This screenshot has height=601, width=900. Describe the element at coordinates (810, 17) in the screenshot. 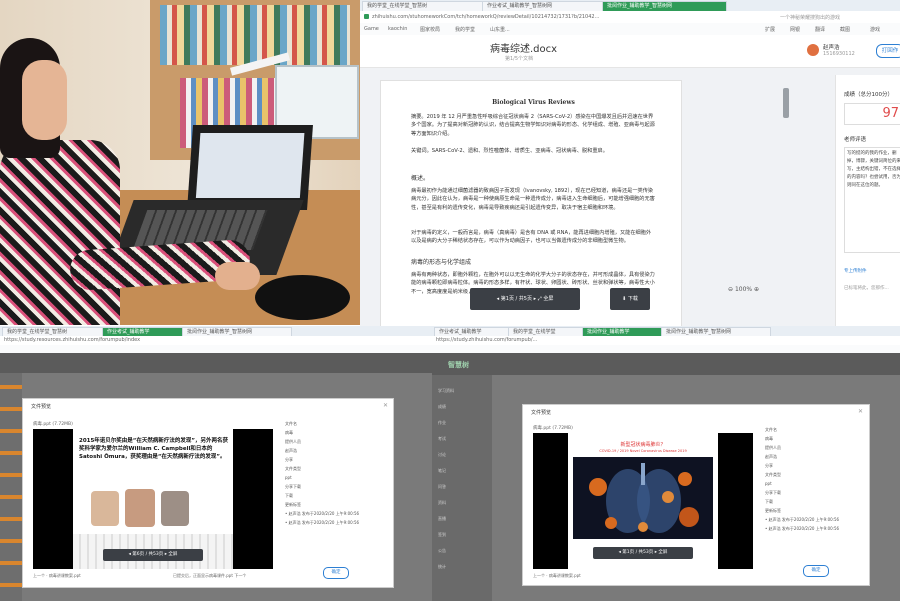

I see `search-input: 一个神秘荣耀搜狗出的游戏` at that location.